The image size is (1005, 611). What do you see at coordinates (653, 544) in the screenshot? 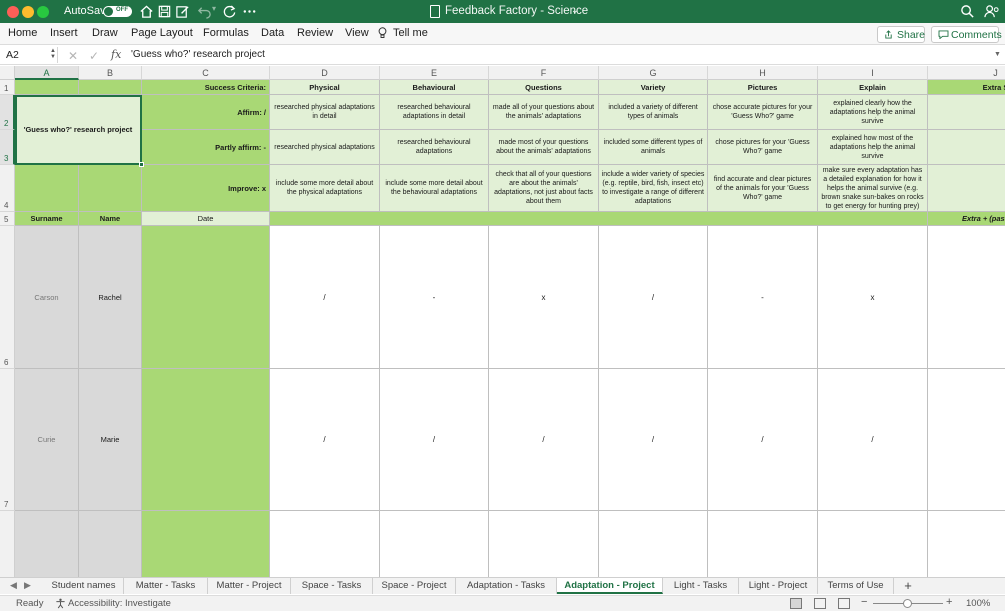
I see `mark-variety` at bounding box center [653, 544].